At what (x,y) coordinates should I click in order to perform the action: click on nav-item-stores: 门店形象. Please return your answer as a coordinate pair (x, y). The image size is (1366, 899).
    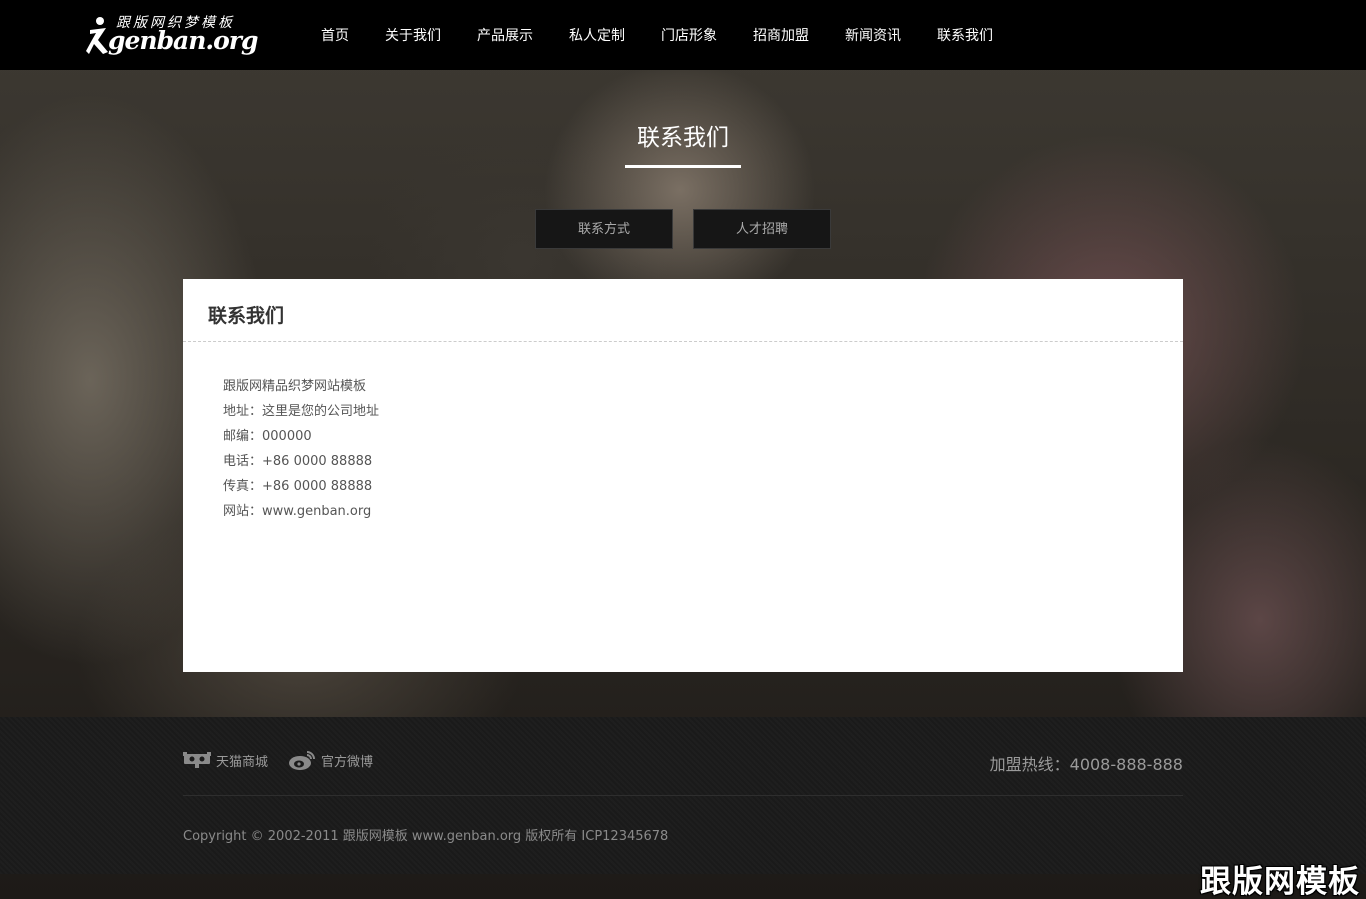
    Looking at the image, I should click on (689, 35).